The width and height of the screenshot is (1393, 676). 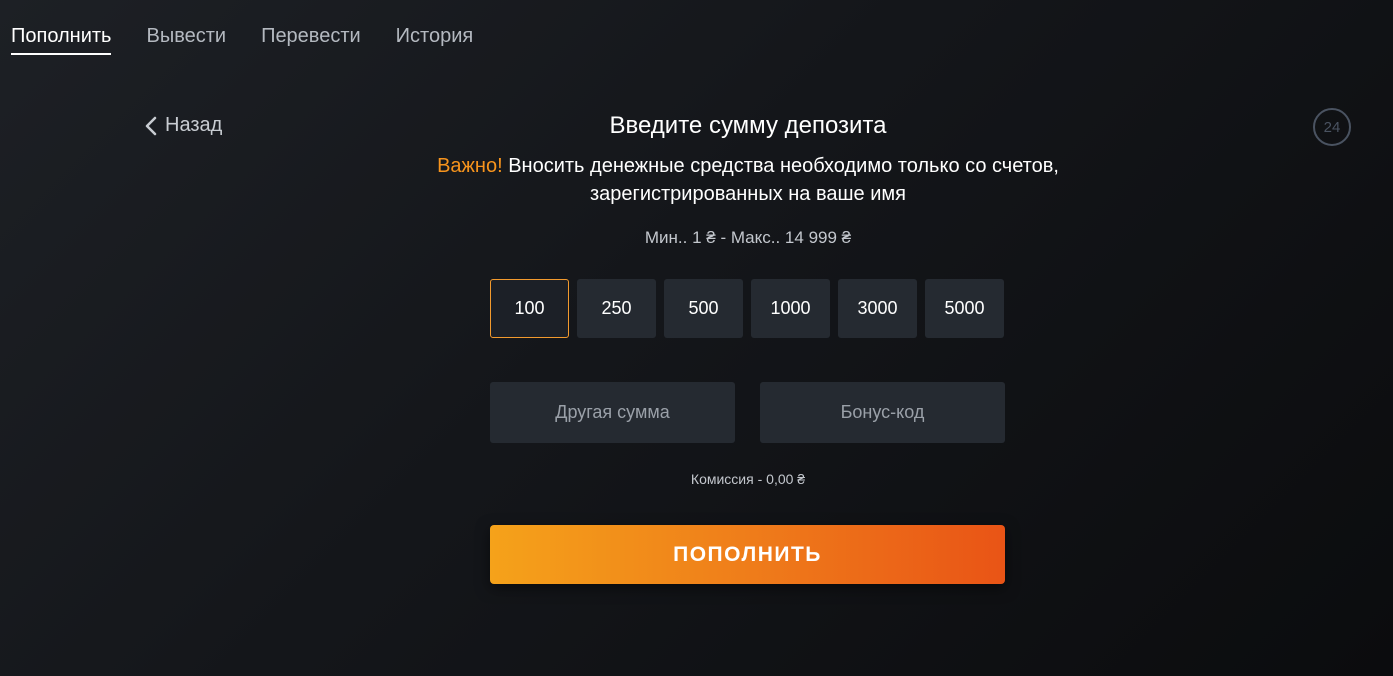 I want to click on amount-option-500: 500, so click(x=703, y=308).